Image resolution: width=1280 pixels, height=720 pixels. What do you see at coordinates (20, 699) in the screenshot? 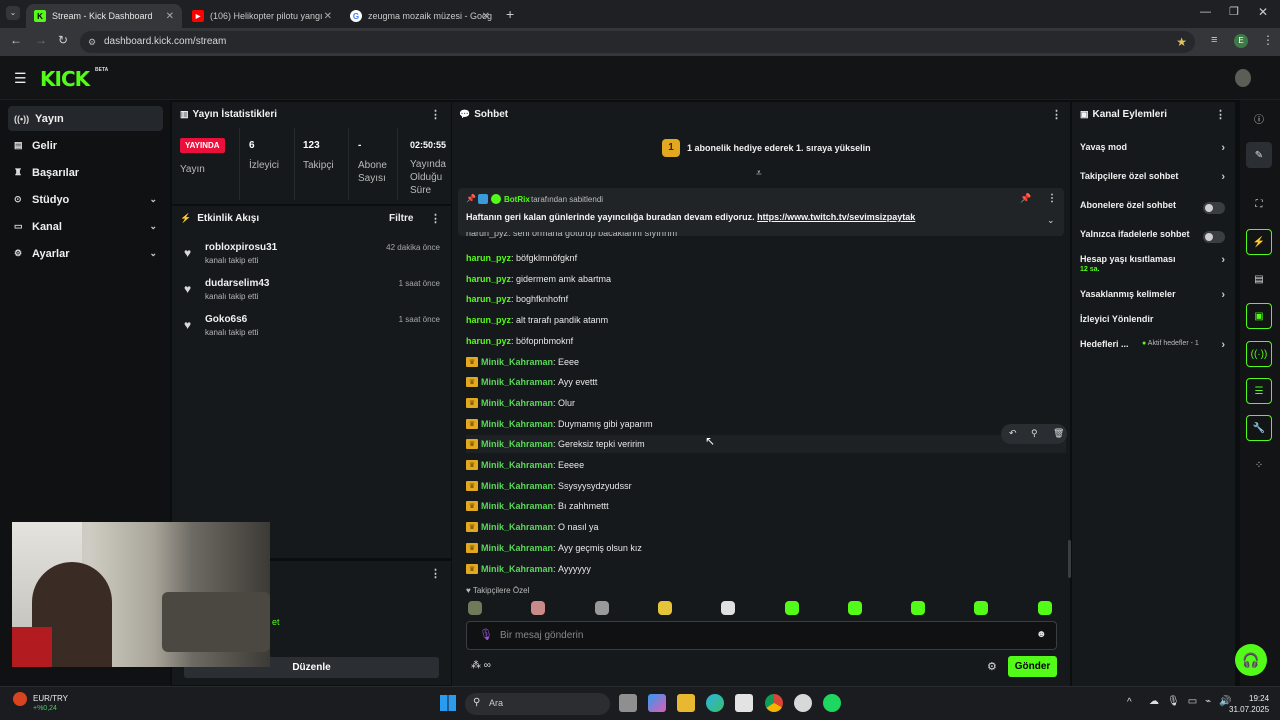
I see `ticker-icon` at bounding box center [20, 699].